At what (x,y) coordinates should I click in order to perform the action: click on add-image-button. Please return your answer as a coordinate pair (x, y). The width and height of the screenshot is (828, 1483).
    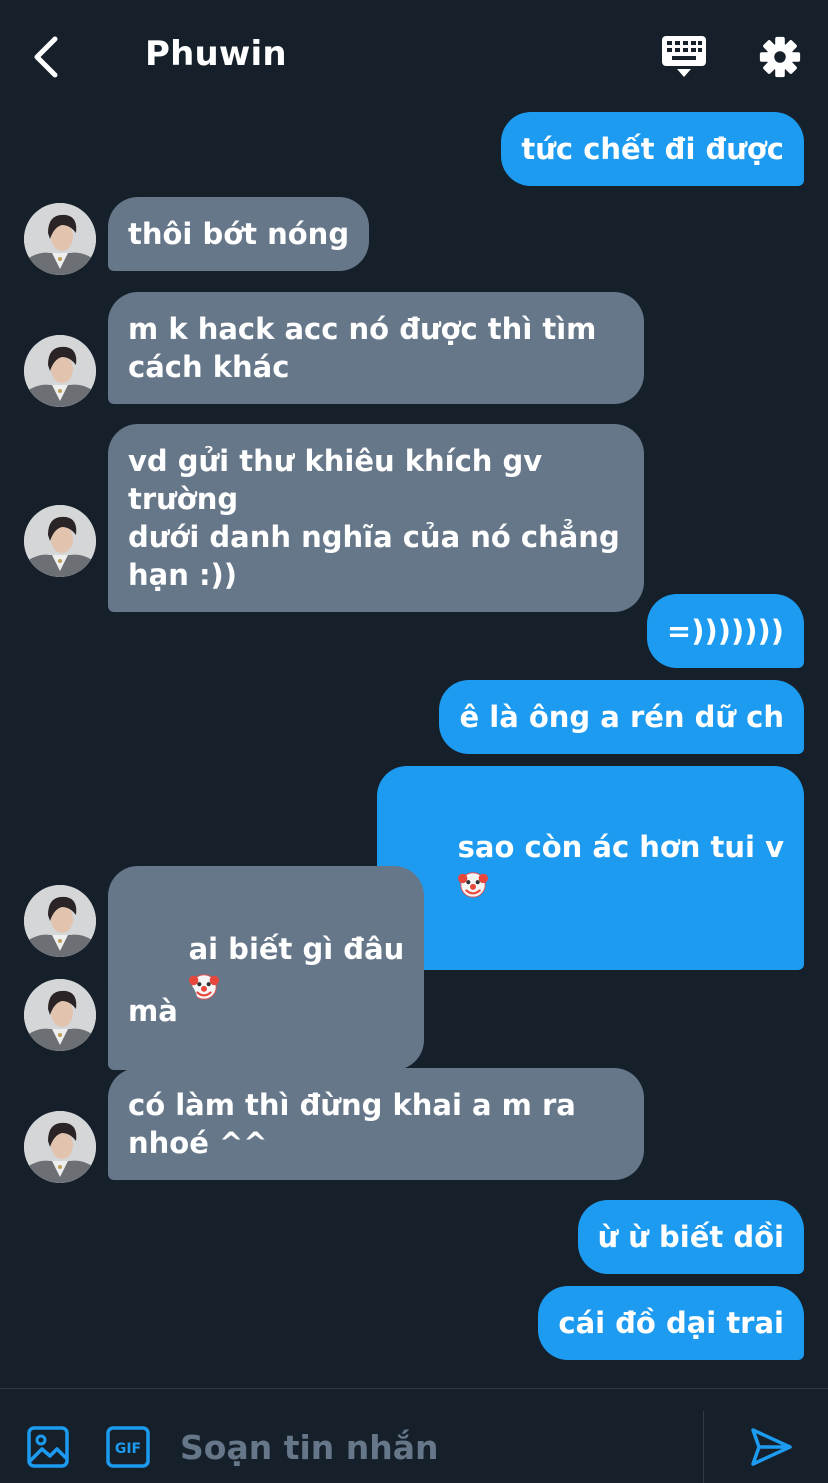
    Looking at the image, I should click on (48, 1447).